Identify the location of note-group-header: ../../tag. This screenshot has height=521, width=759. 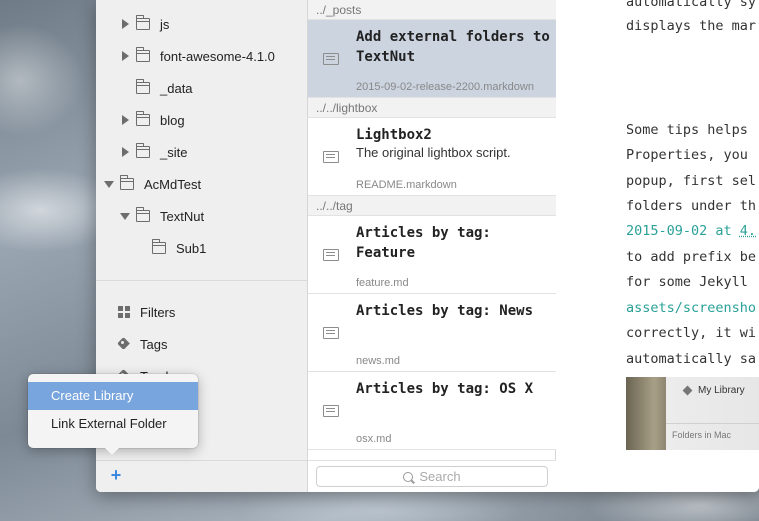
(432, 206).